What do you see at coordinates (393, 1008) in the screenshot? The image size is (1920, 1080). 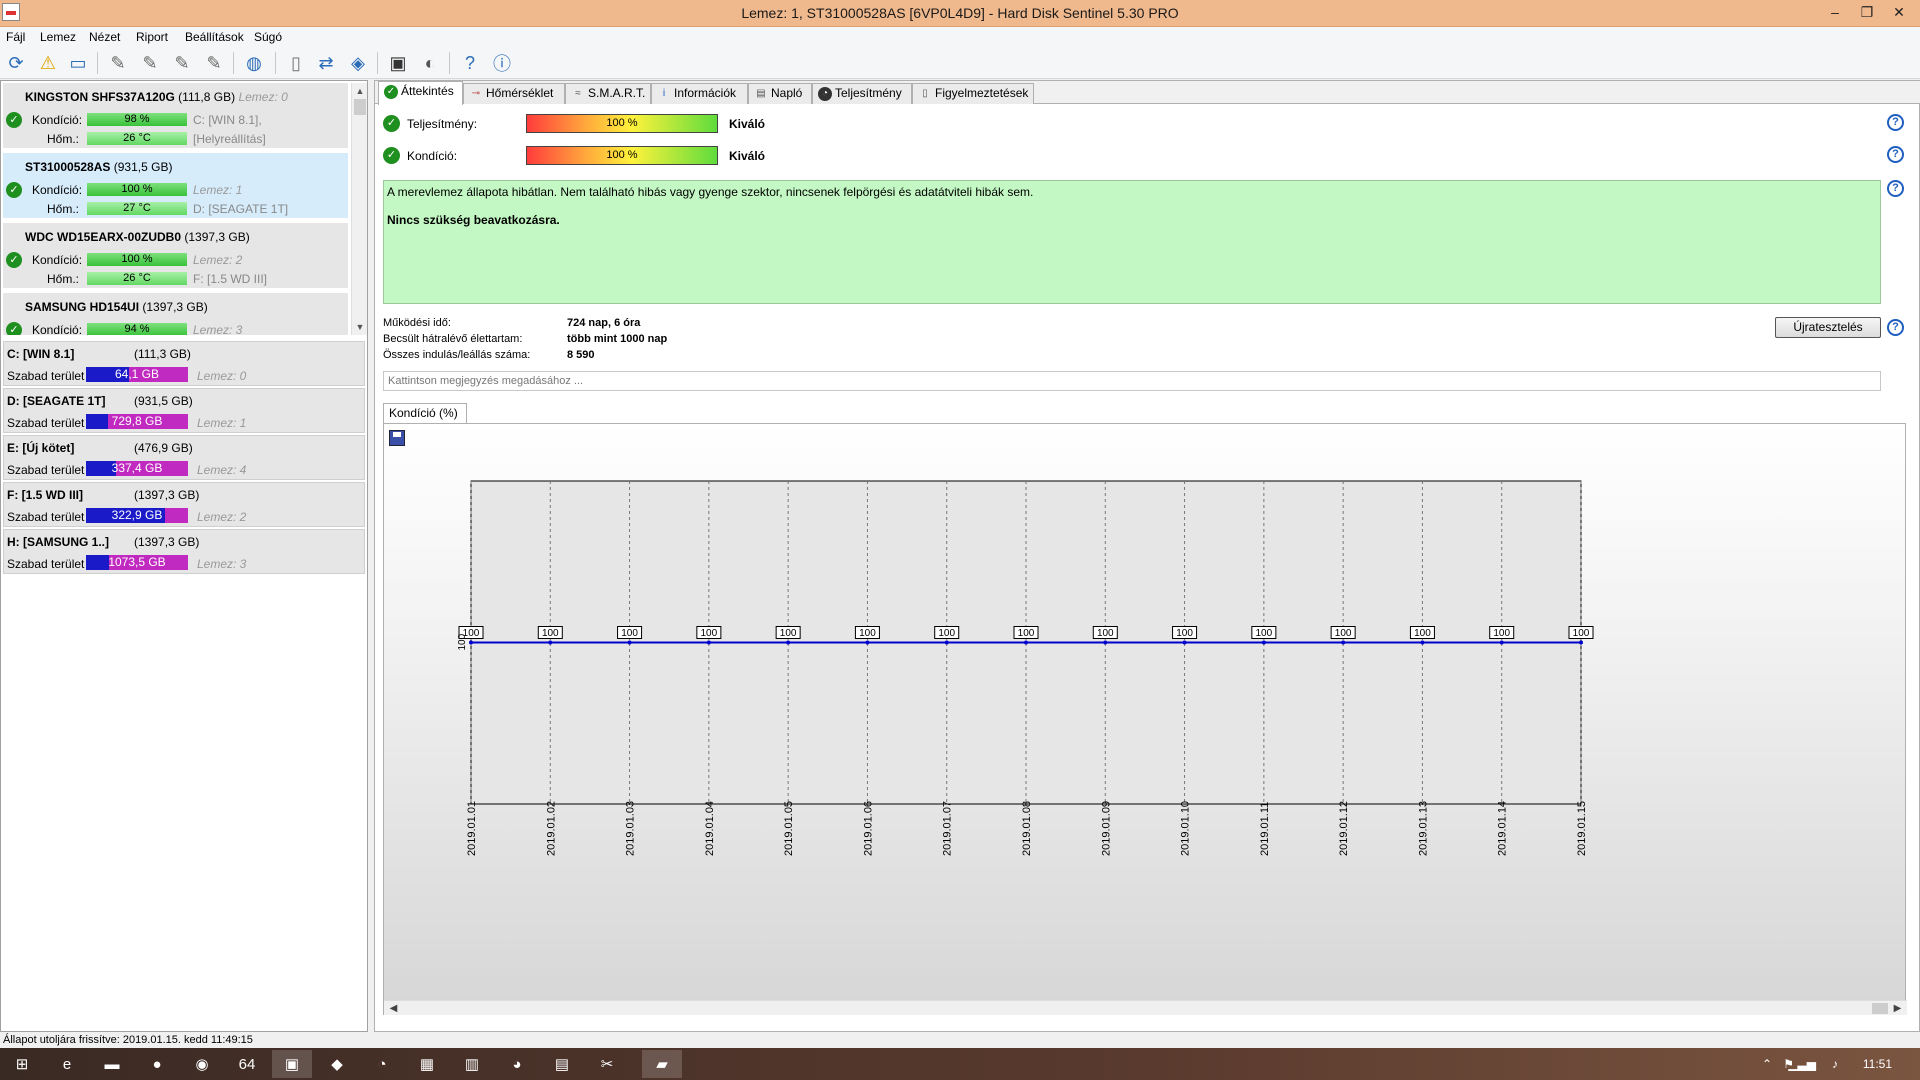 I see `scroll-left-icon: ◀` at bounding box center [393, 1008].